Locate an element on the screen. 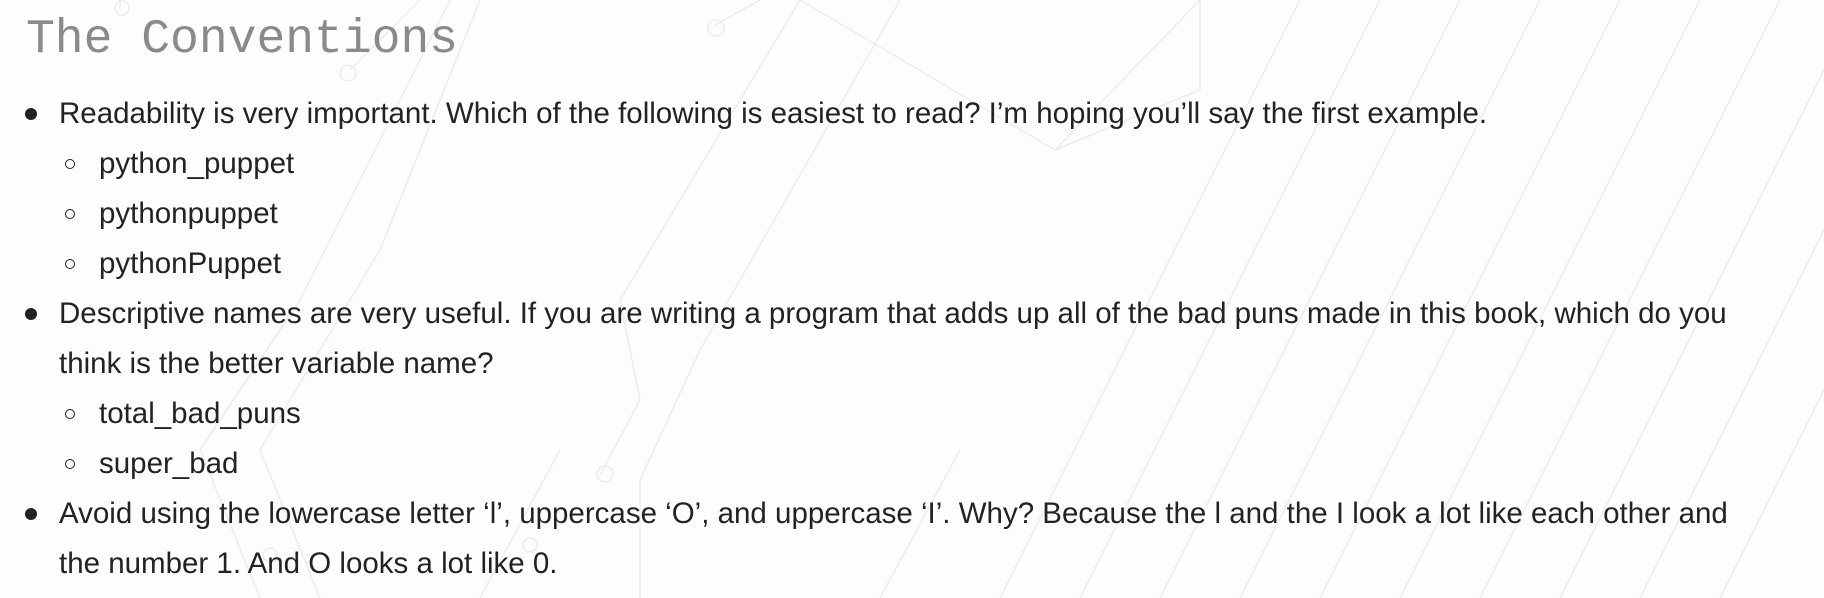  page-title: The Conventions is located at coordinates (242, 40).